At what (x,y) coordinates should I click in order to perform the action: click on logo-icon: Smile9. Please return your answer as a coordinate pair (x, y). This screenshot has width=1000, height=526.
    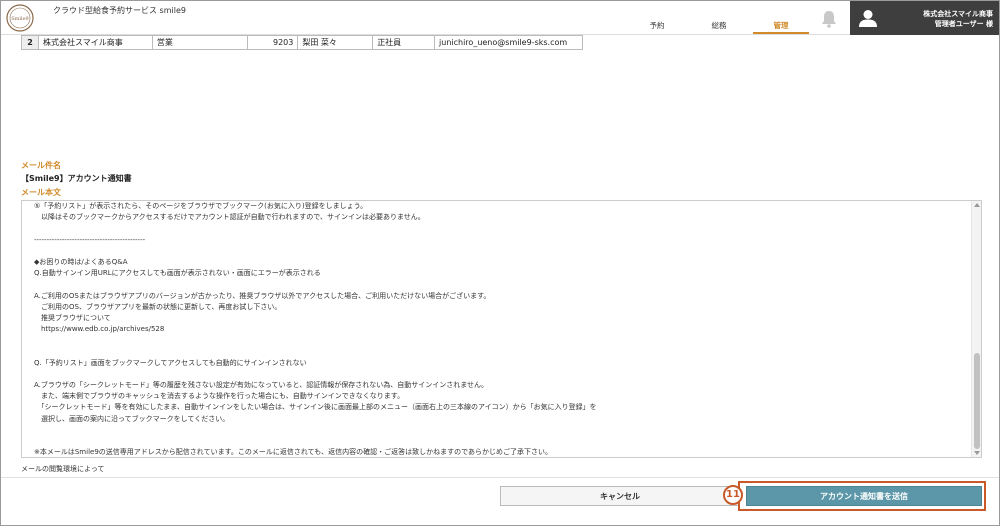
    Looking at the image, I should click on (20, 18).